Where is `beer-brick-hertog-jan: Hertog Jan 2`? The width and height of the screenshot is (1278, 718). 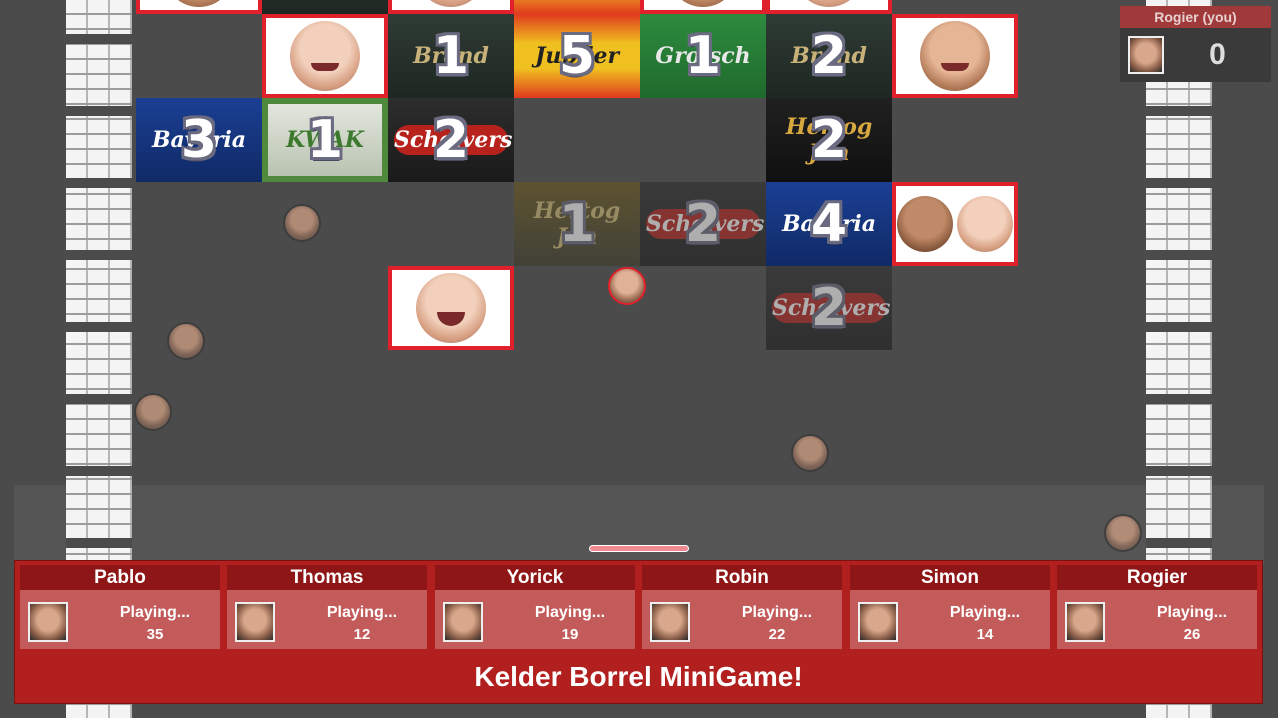 beer-brick-hertog-jan: Hertog Jan 2 is located at coordinates (829, 140).